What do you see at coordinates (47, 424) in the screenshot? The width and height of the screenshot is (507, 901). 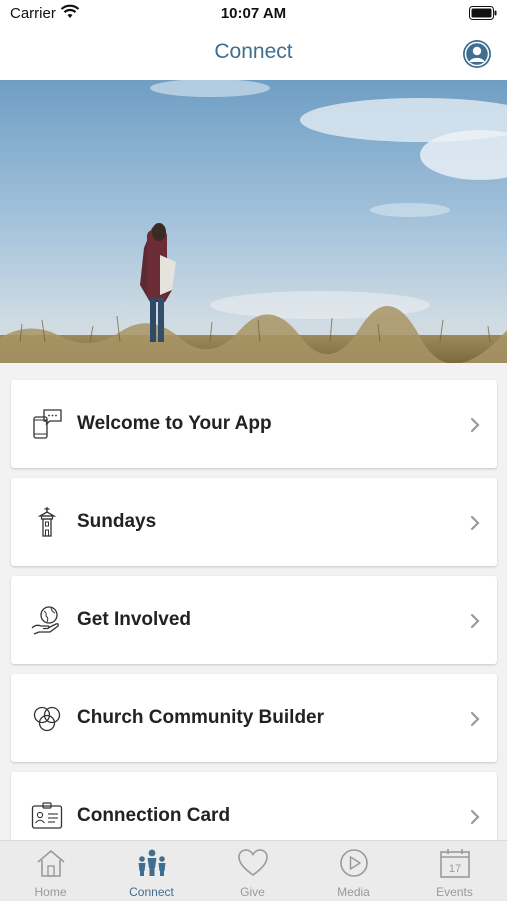 I see `phone-chat-icon` at bounding box center [47, 424].